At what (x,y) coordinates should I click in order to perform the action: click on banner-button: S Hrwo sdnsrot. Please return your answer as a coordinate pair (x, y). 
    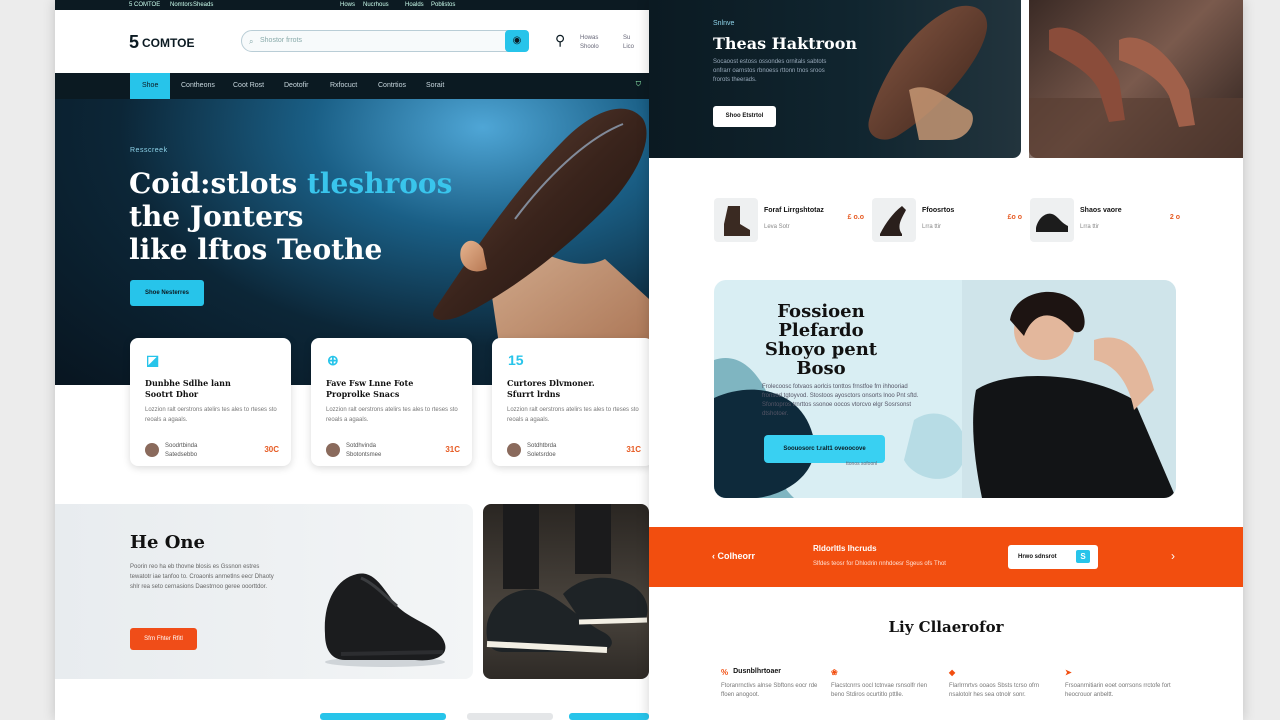
    Looking at the image, I should click on (1053, 557).